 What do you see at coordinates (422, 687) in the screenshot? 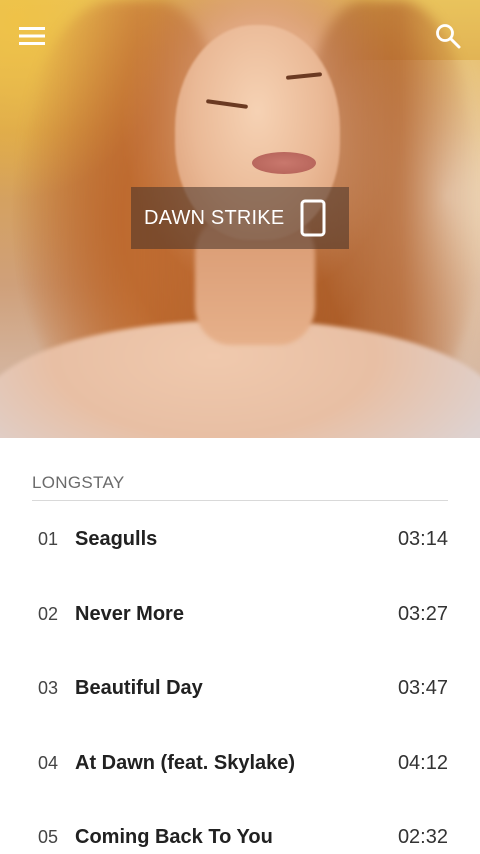
I see `track-duration: 03:47` at bounding box center [422, 687].